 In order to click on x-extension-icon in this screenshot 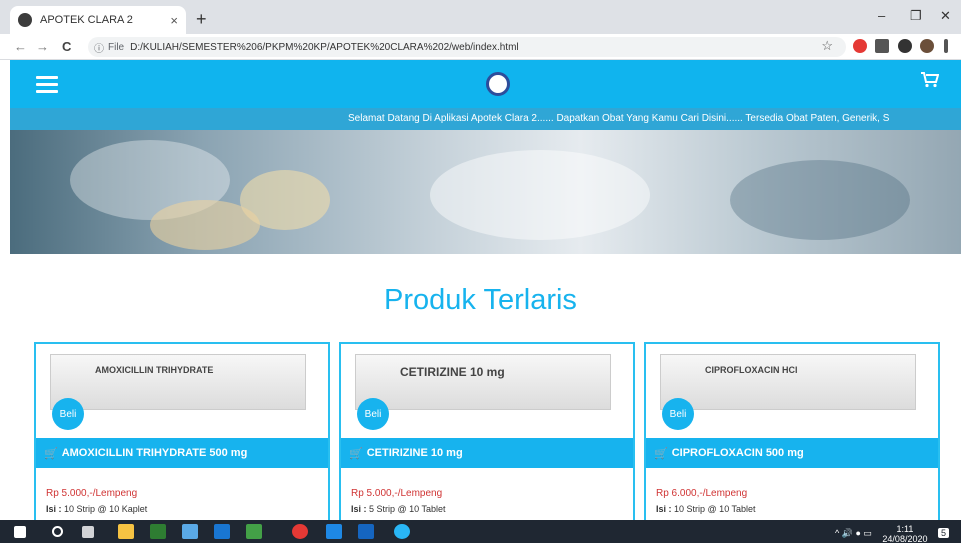, I will do `click(882, 46)`.